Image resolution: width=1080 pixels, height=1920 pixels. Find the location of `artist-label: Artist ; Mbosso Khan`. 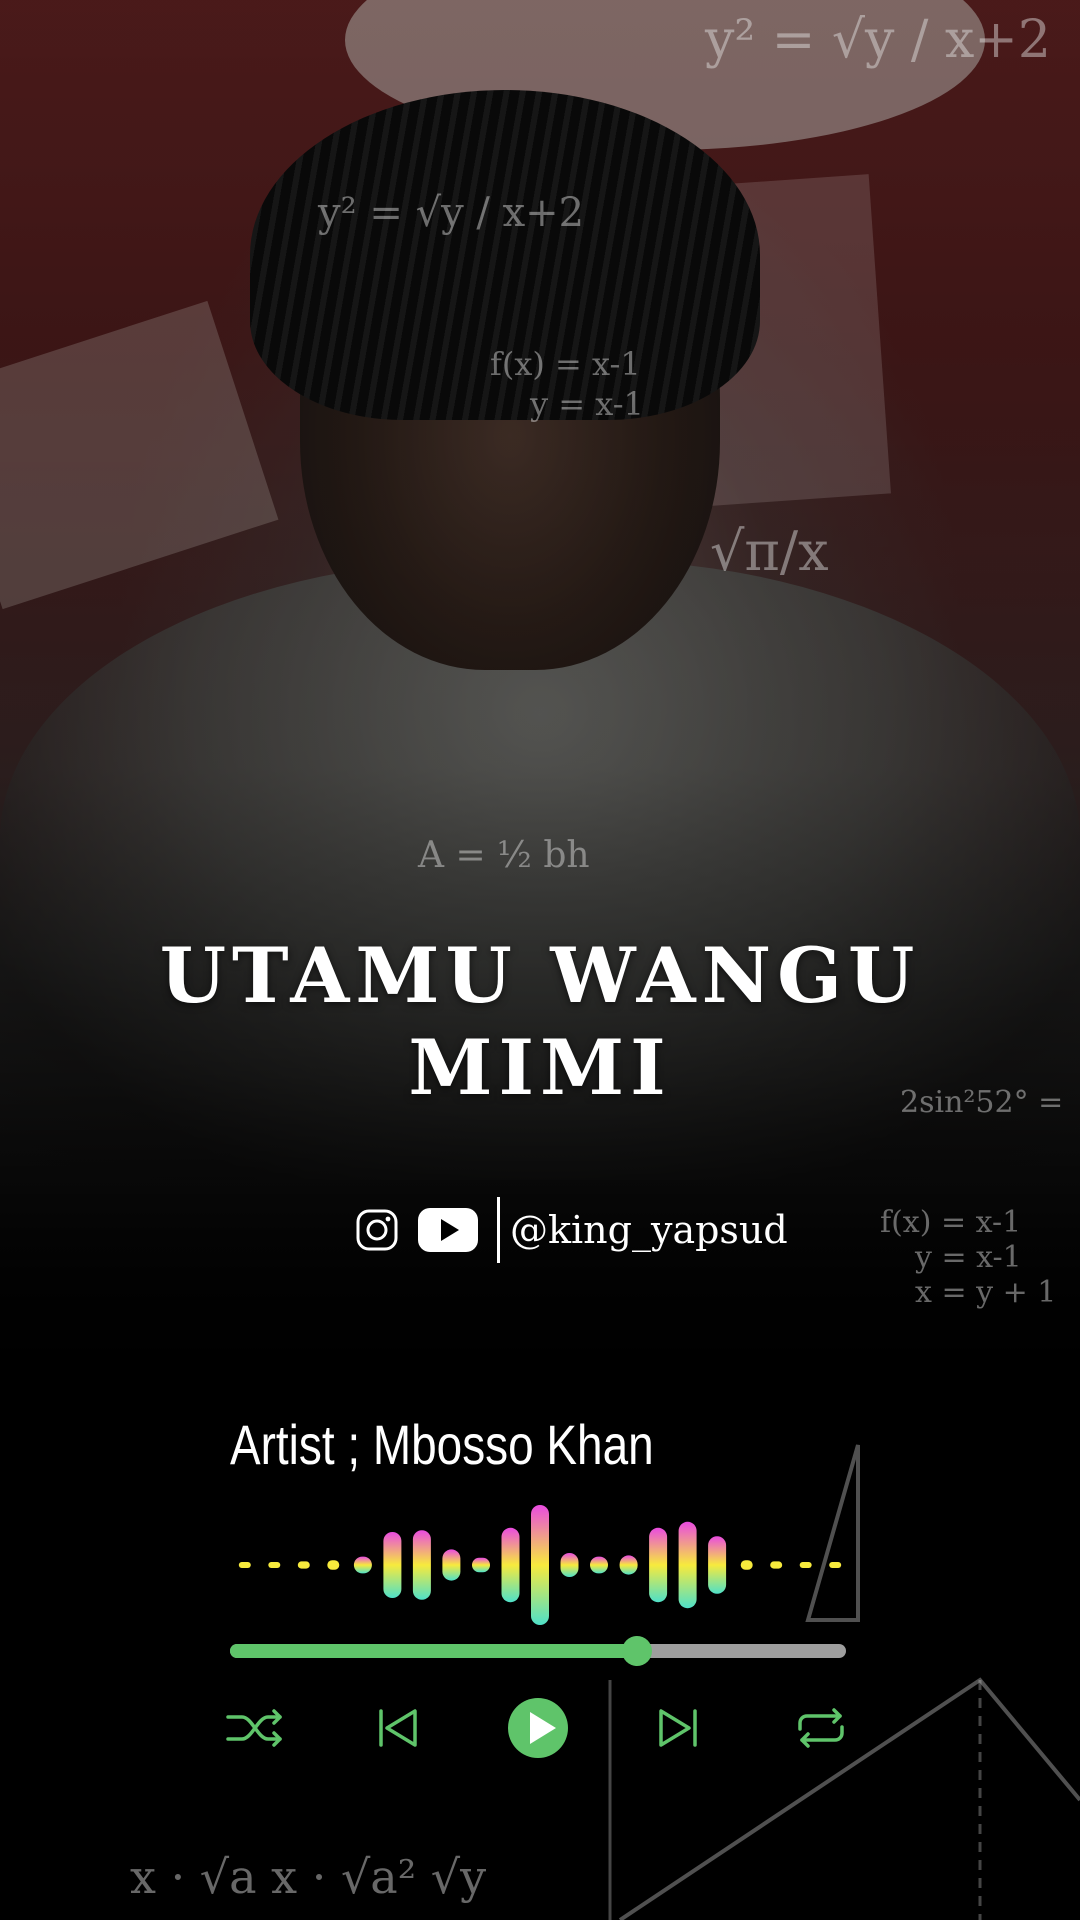

artist-label: Artist ; Mbosso Khan is located at coordinates (442, 1444).